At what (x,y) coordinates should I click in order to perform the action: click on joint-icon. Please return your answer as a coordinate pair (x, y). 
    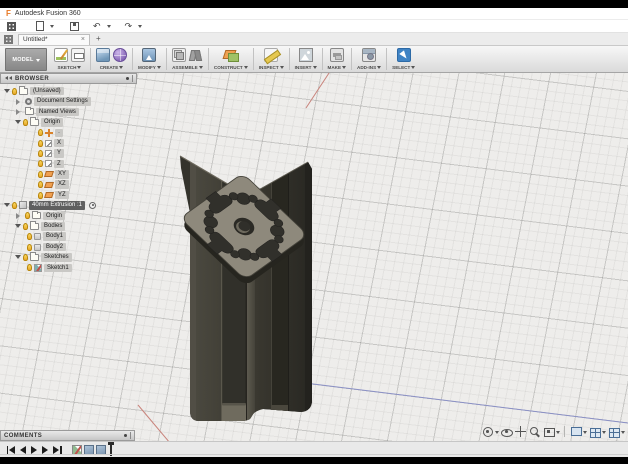
    Looking at the image, I should click on (196, 55).